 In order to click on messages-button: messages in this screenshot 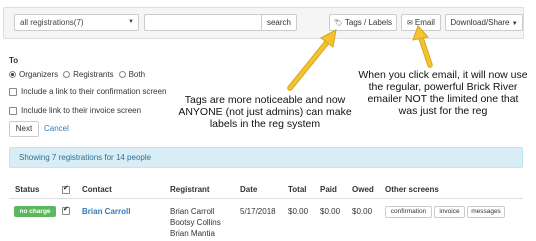, I will do `click(486, 212)`.